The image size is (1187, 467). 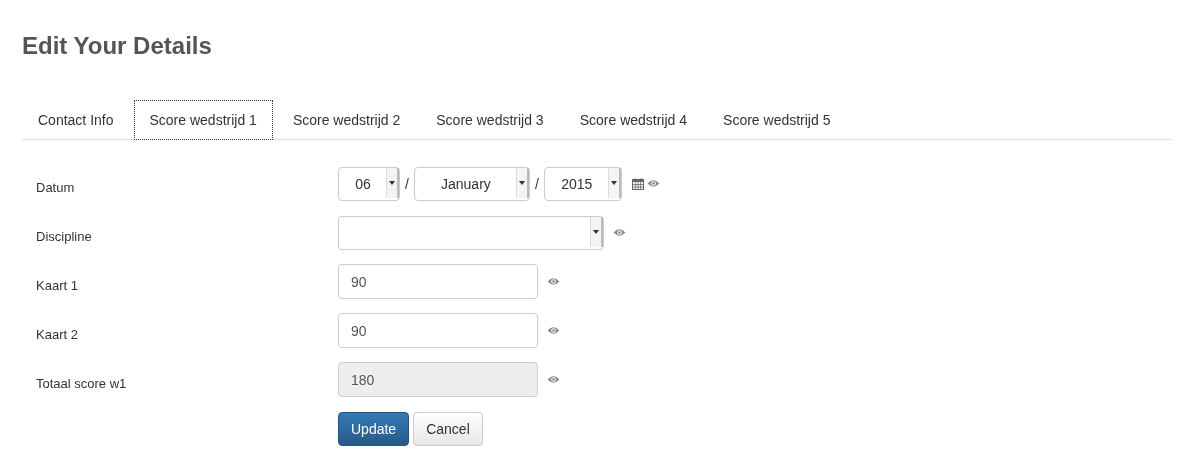 What do you see at coordinates (346, 120) in the screenshot?
I see `tab: Score wedstrijd 2` at bounding box center [346, 120].